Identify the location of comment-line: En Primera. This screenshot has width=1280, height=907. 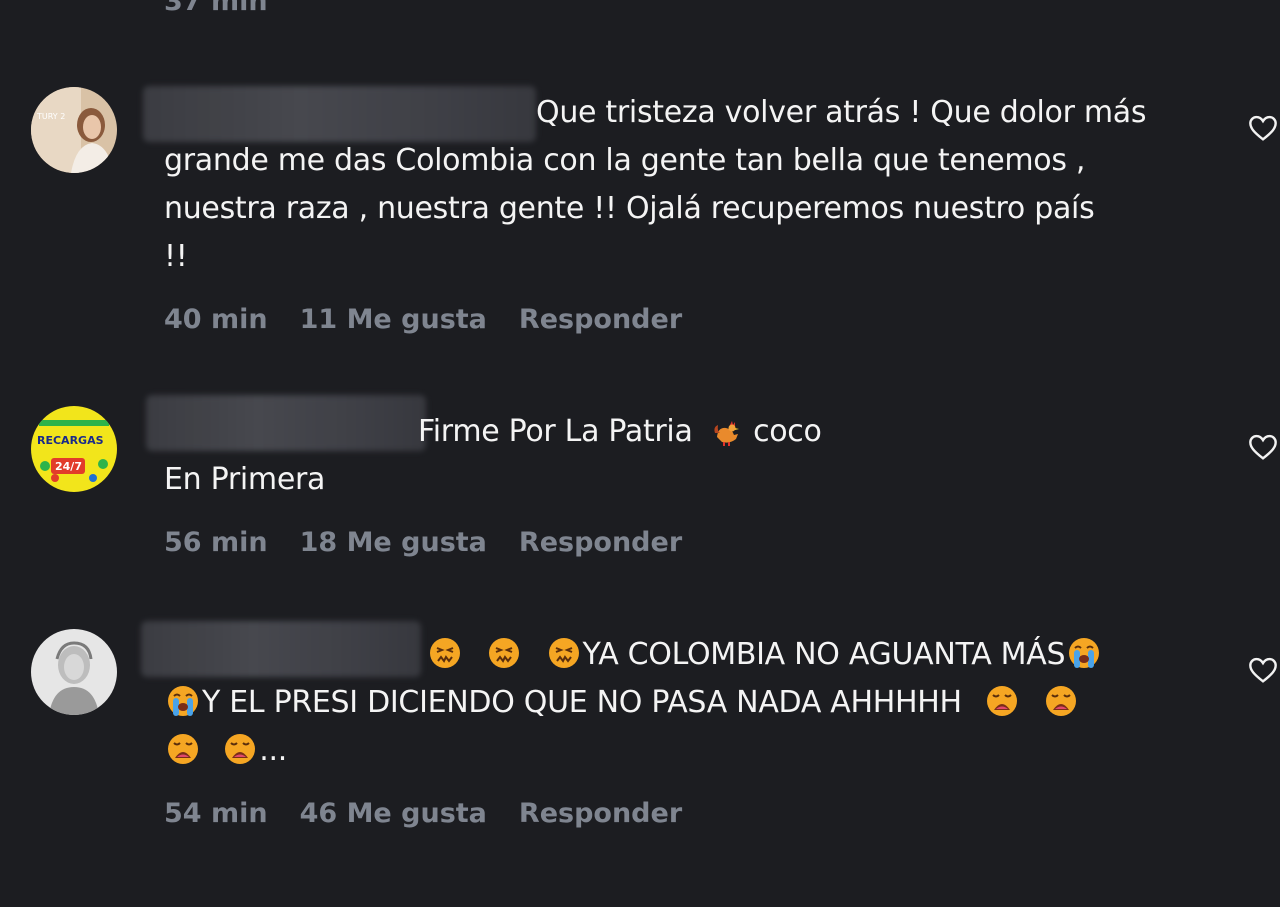
(245, 479).